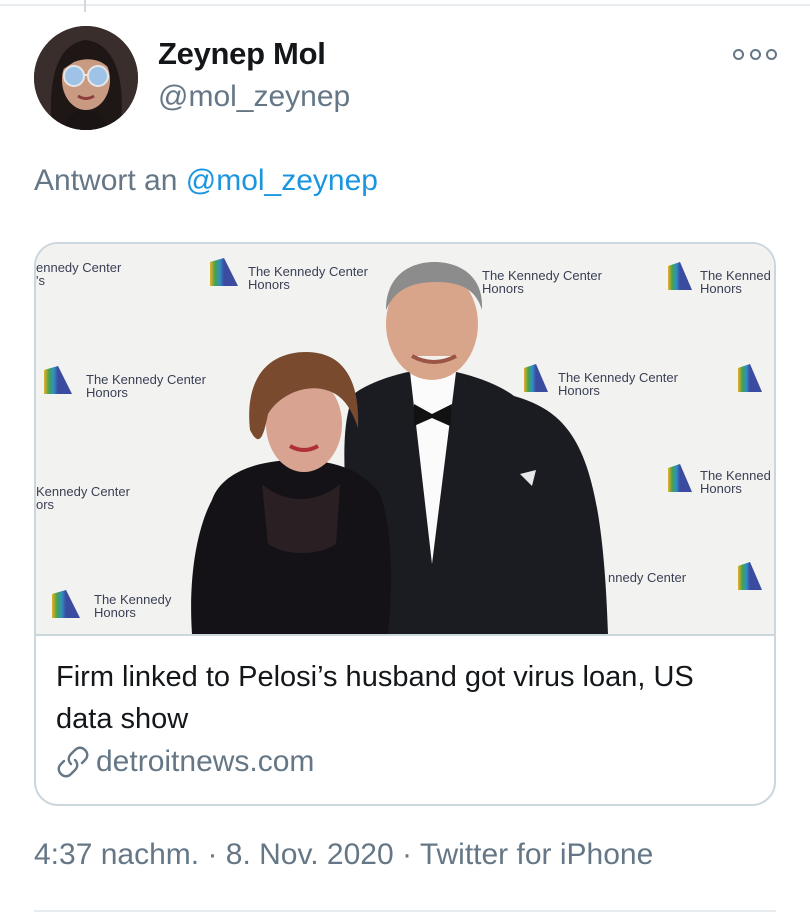  I want to click on more-options-icon, so click(755, 54).